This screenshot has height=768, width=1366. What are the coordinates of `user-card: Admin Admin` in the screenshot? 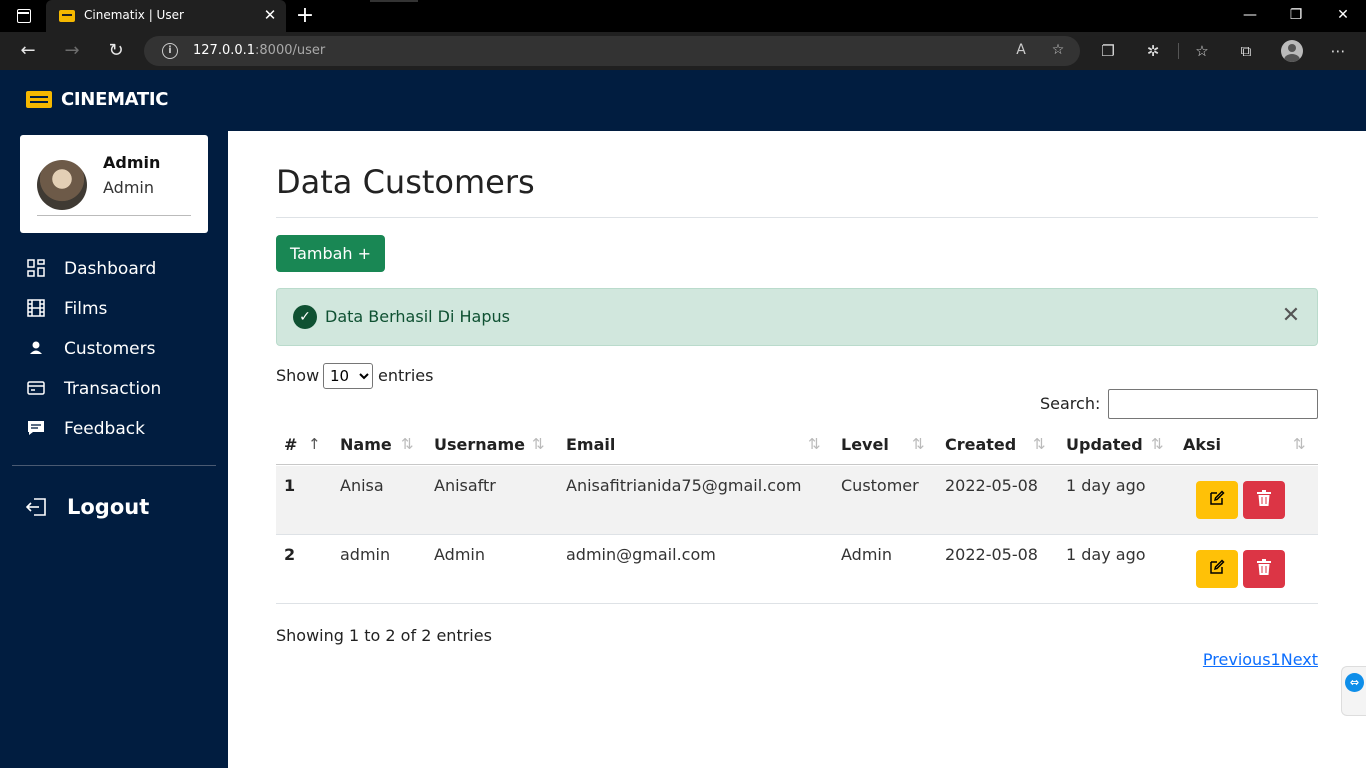 It's located at (114, 184).